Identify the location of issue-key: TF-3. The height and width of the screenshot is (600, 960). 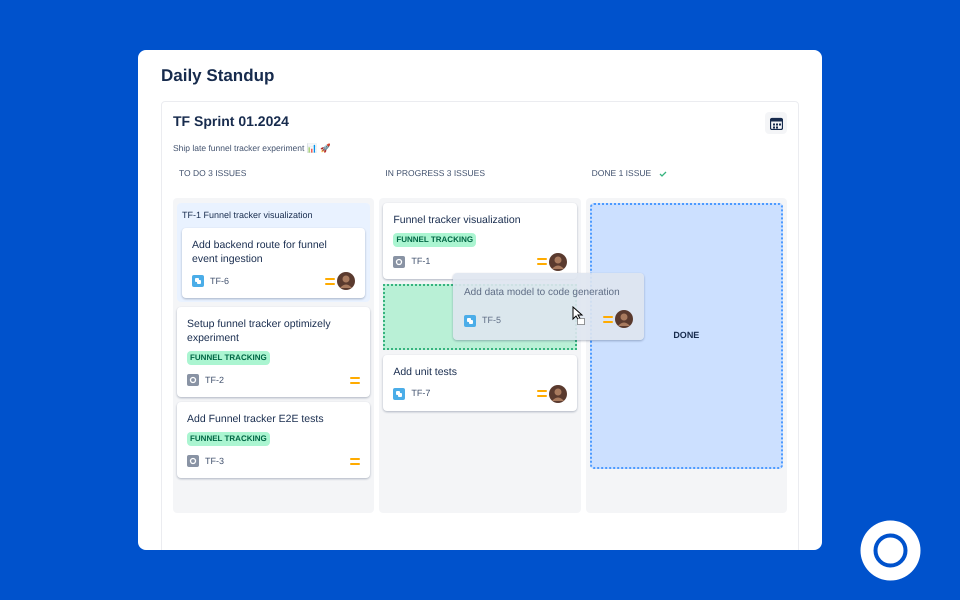
(214, 461).